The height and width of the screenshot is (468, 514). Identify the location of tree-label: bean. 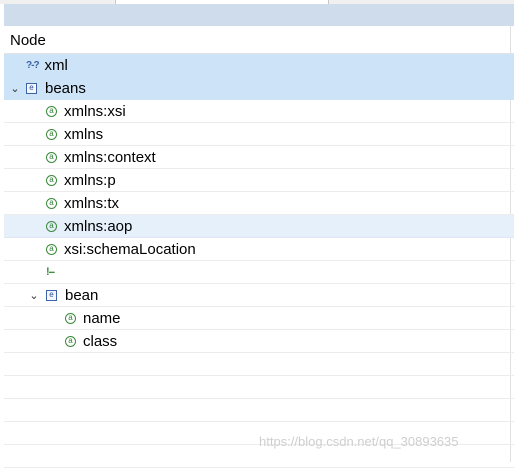
(82, 295).